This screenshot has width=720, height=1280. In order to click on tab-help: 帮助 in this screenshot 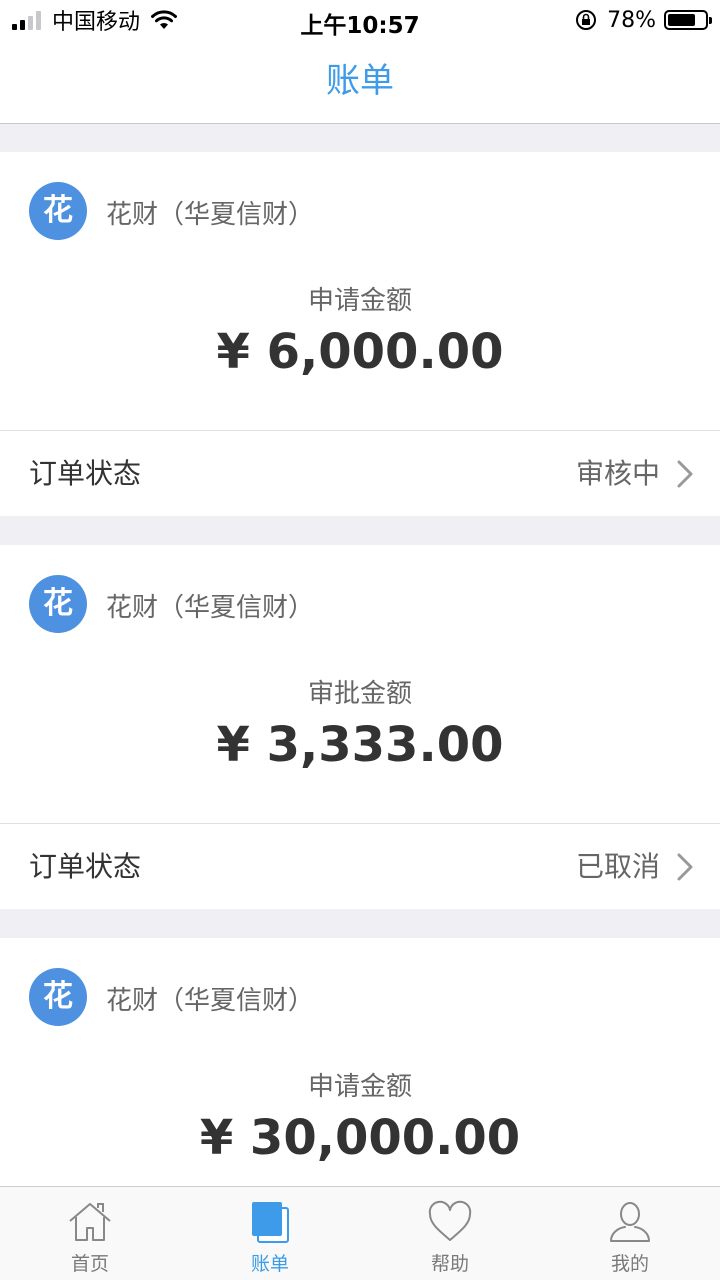, I will do `click(450, 1233)`.